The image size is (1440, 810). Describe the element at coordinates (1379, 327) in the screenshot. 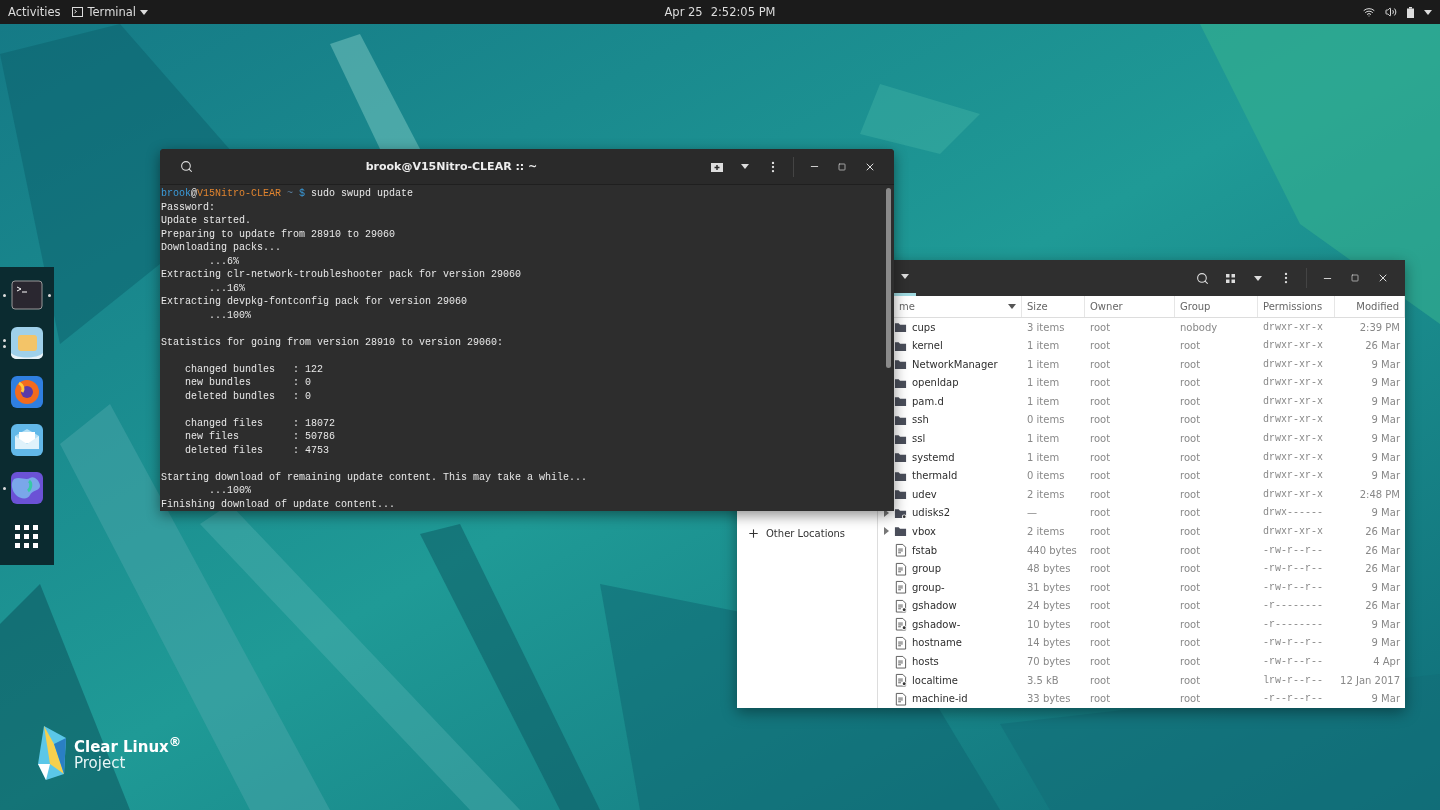

I see `modified-cell-text: 2:39 PM` at that location.